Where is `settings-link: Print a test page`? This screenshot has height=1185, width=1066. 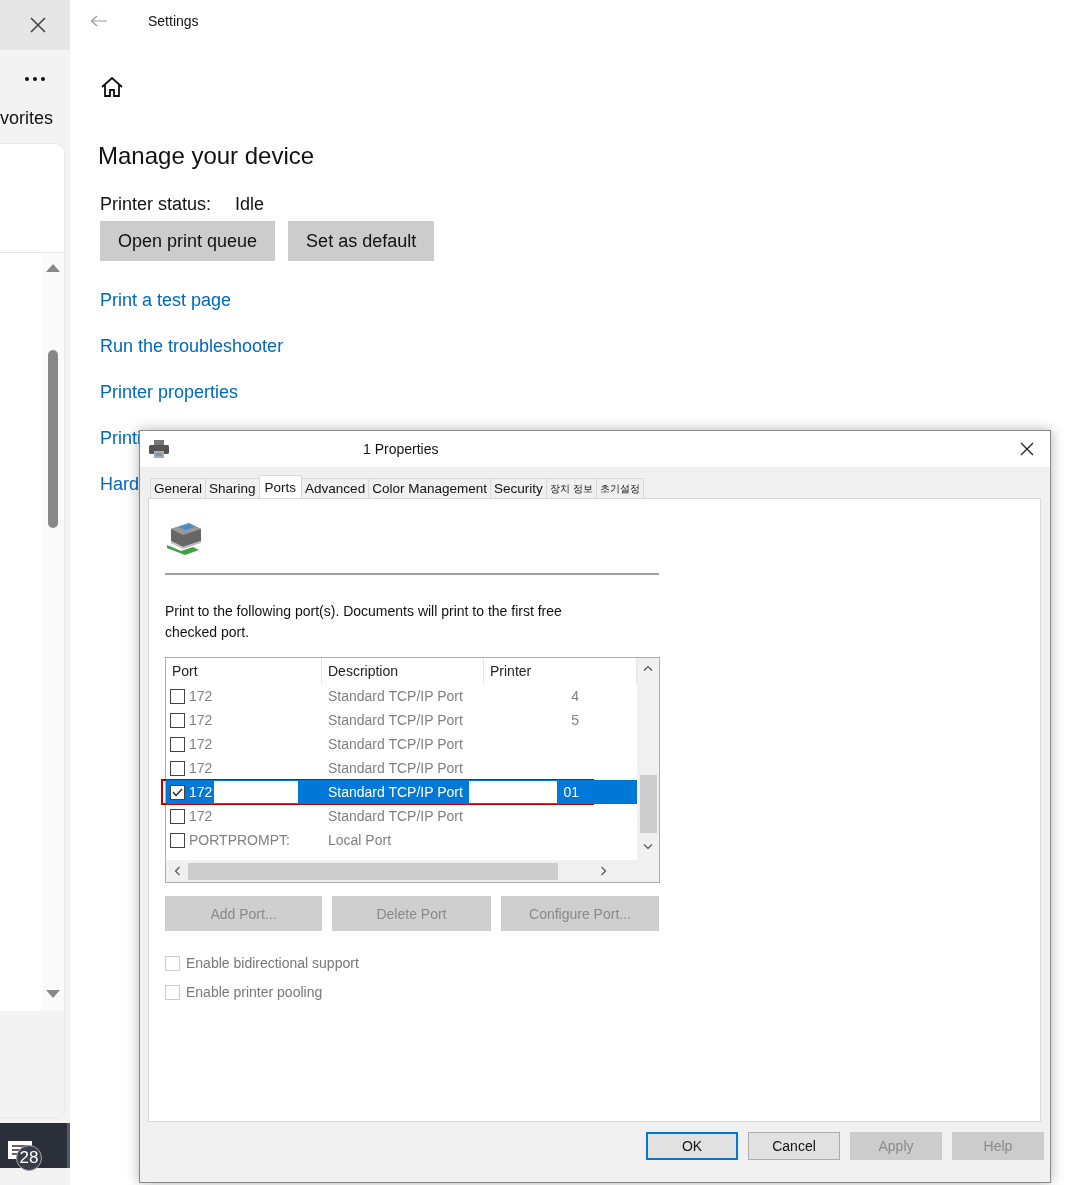
settings-link: Print a test page is located at coordinates (166, 300).